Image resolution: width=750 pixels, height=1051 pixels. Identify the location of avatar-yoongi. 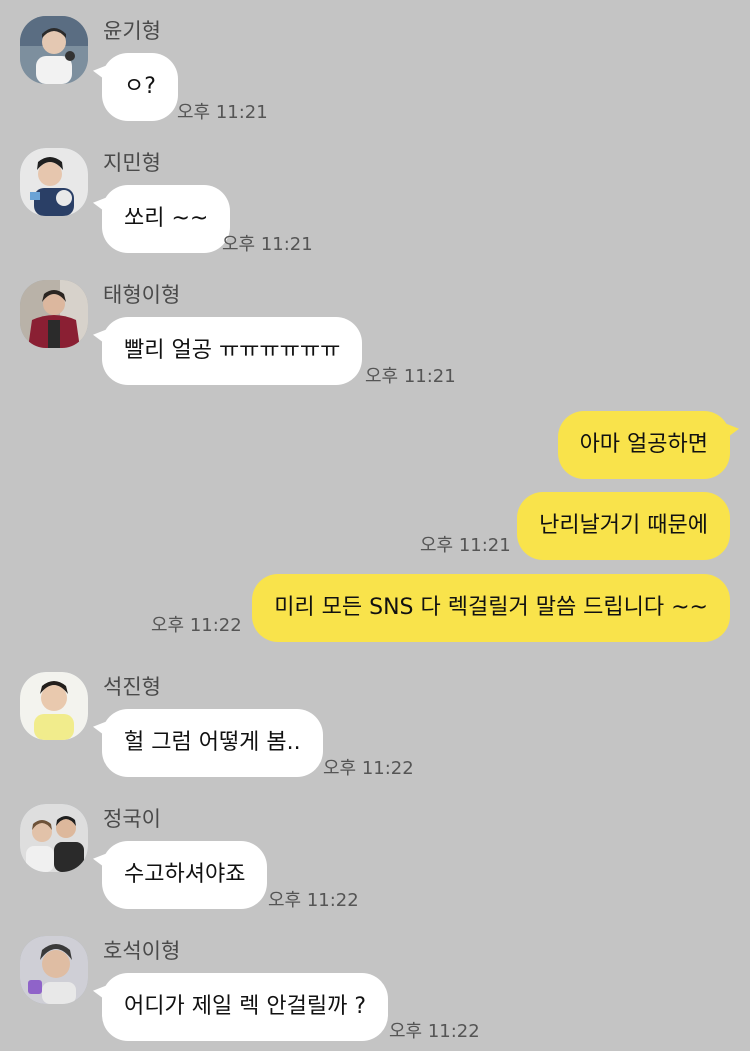
(54, 50).